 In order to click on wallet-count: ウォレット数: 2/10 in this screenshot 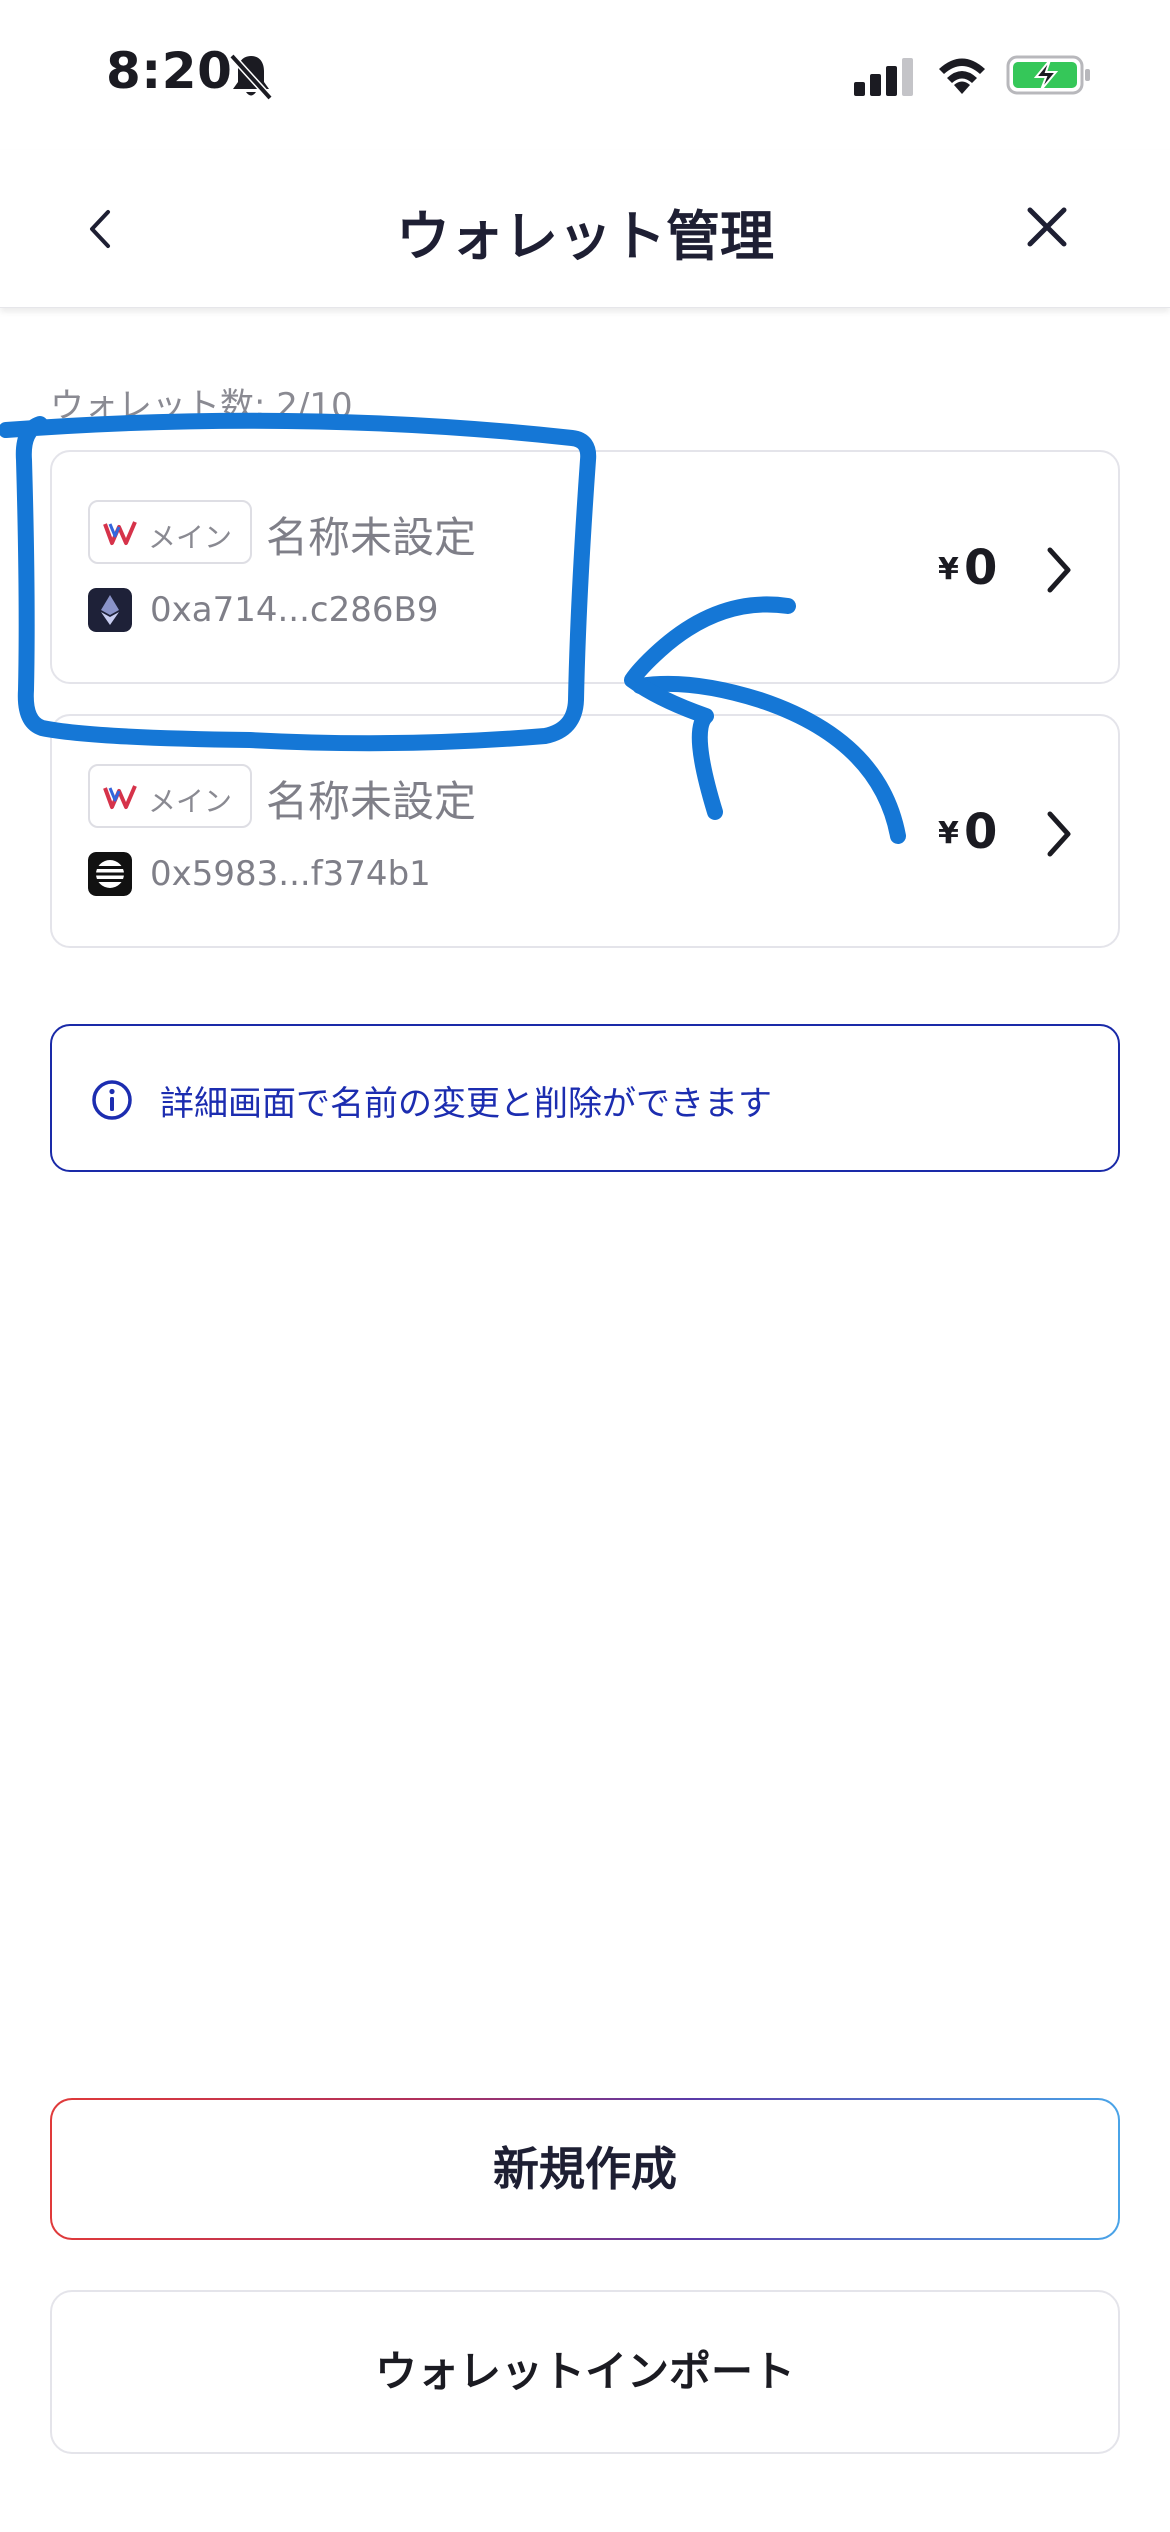, I will do `click(201, 406)`.